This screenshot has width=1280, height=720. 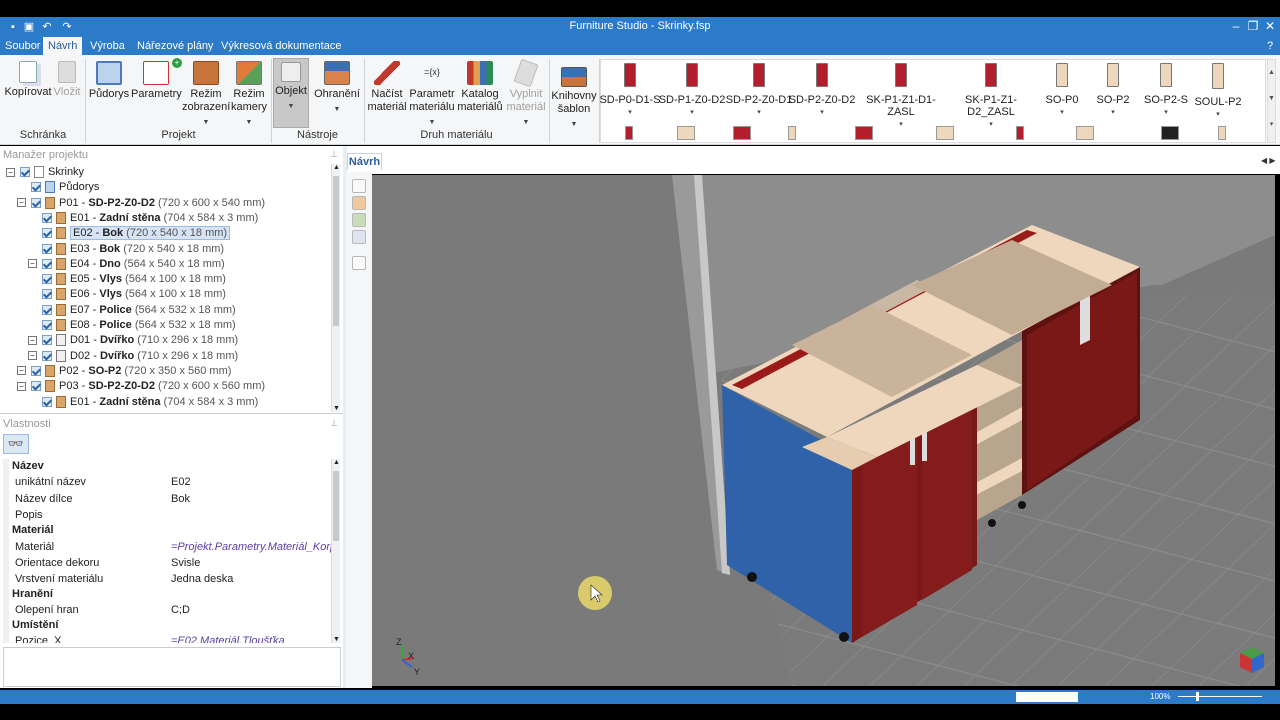 What do you see at coordinates (901, 95) in the screenshot?
I see `template-item: SK-P1-Z1-D1-ZASL ▾` at bounding box center [901, 95].